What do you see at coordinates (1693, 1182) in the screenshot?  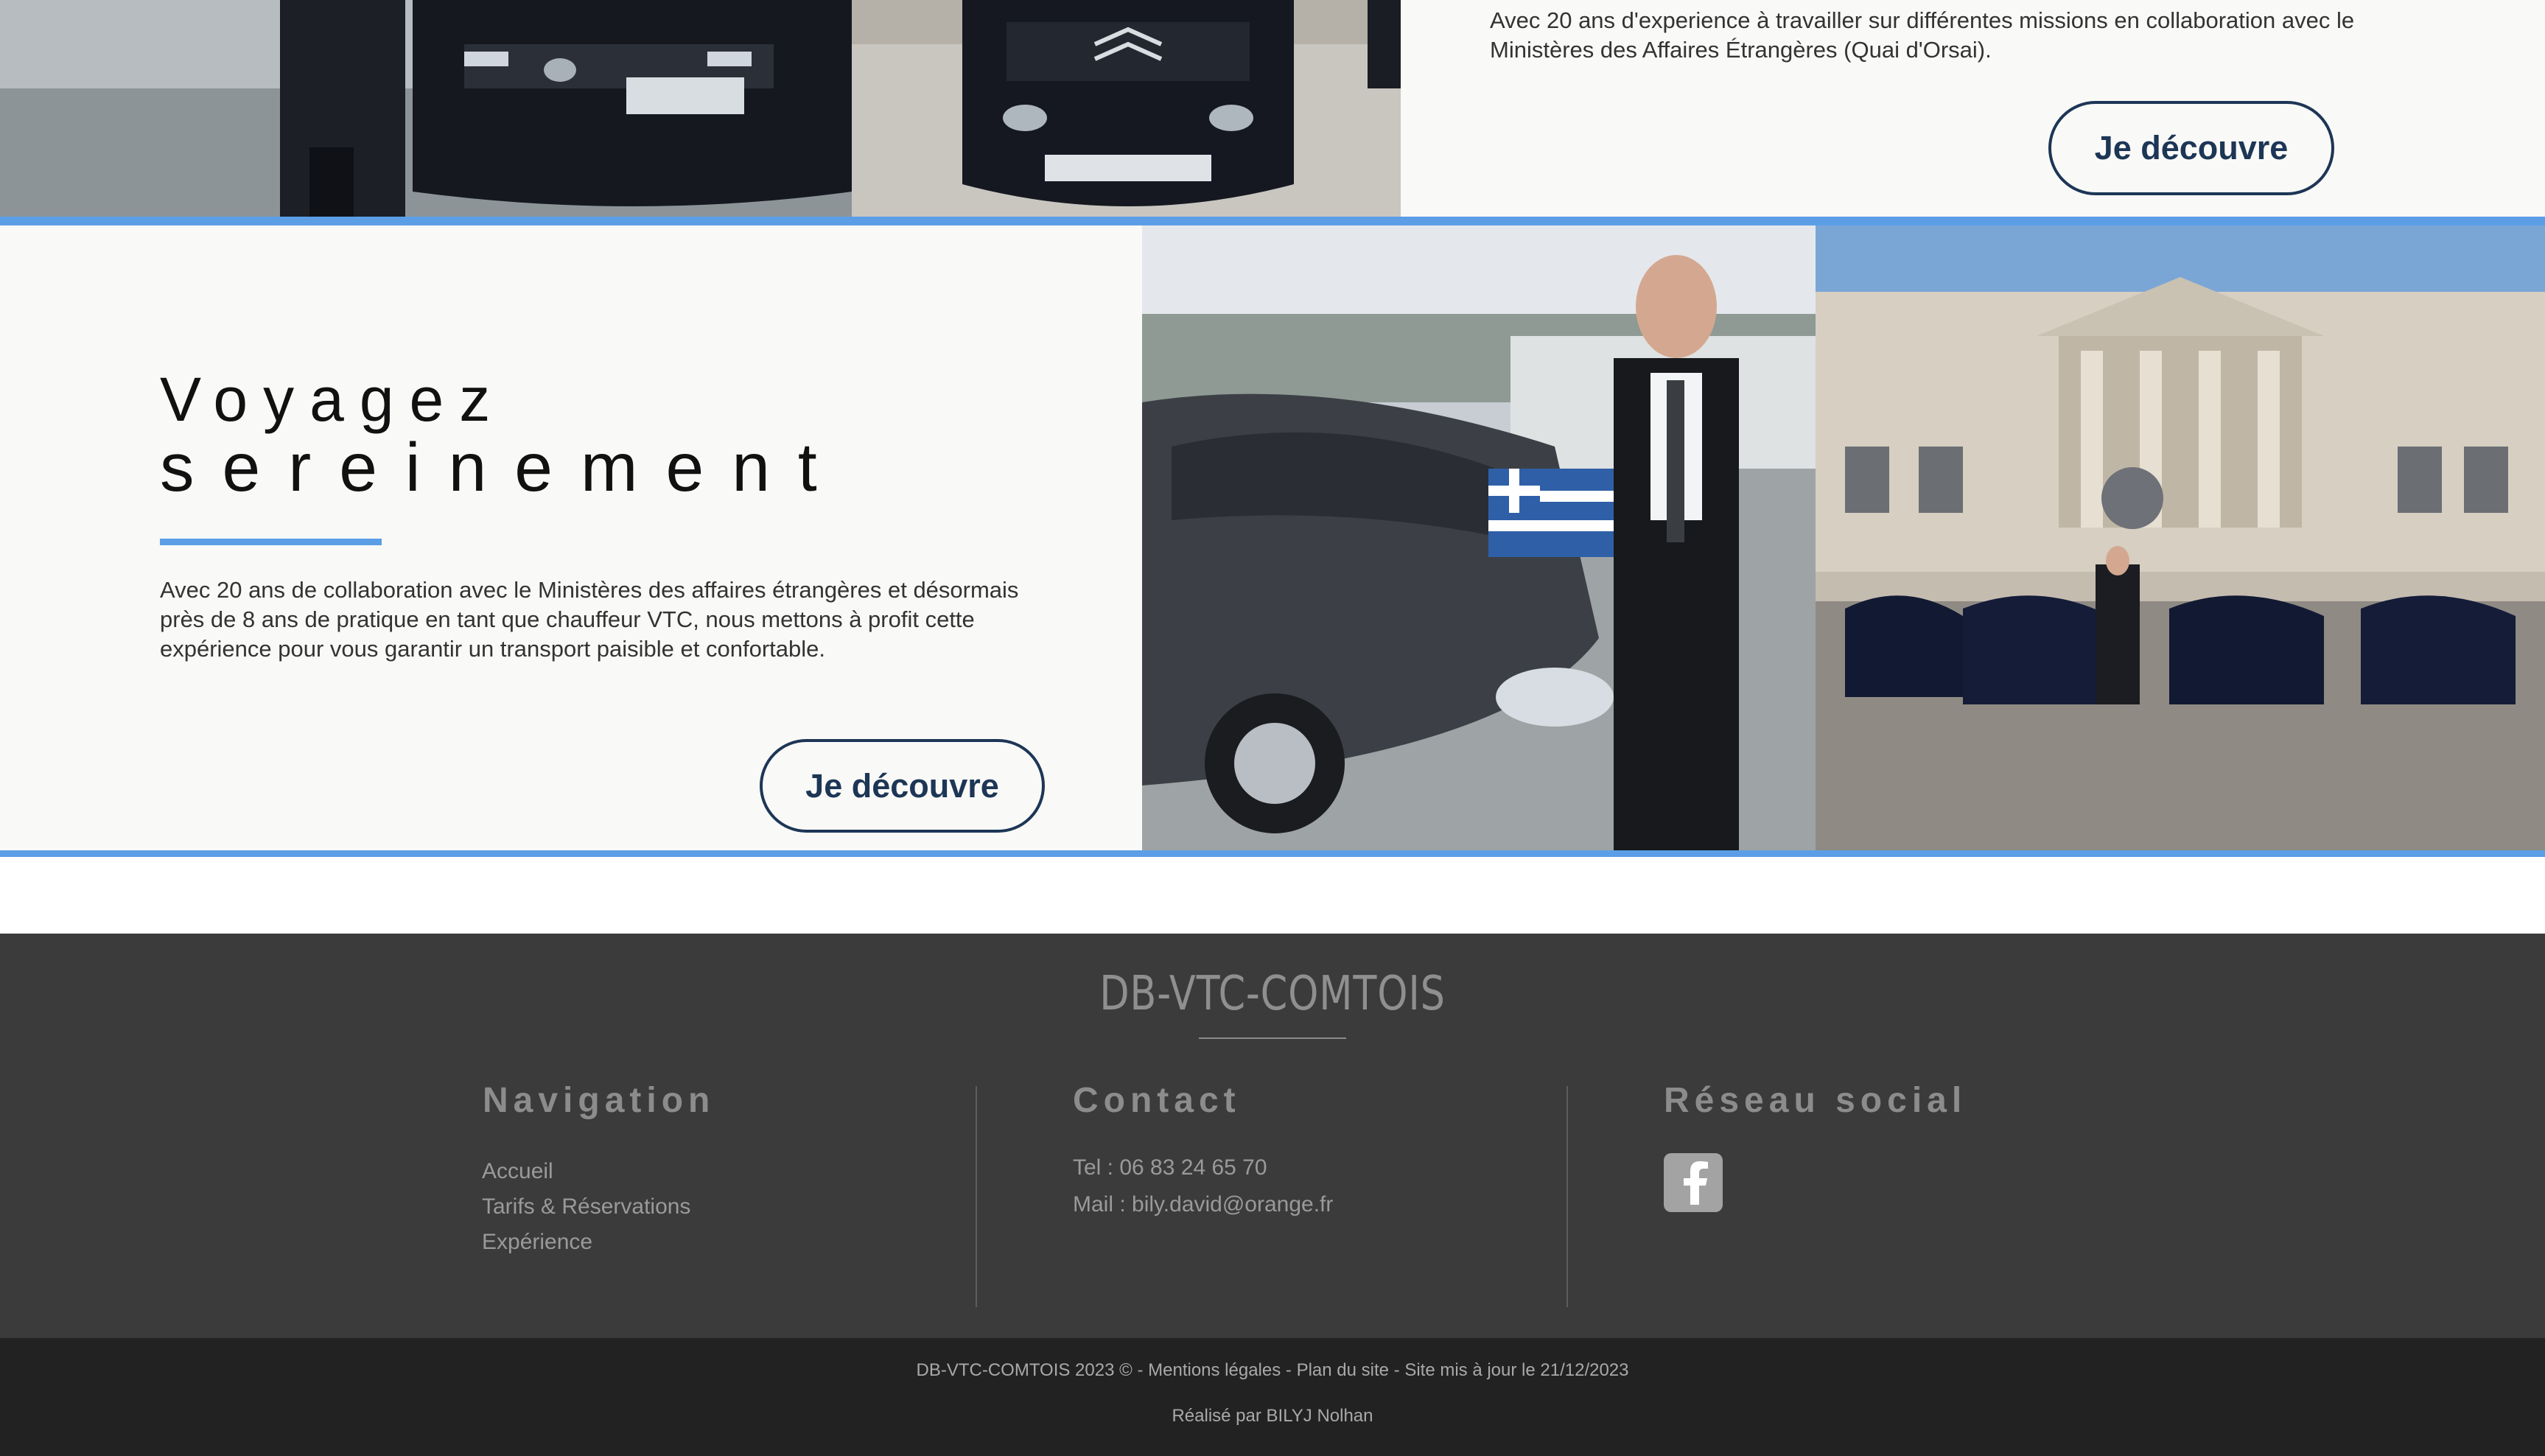 I see `facebook-icon` at bounding box center [1693, 1182].